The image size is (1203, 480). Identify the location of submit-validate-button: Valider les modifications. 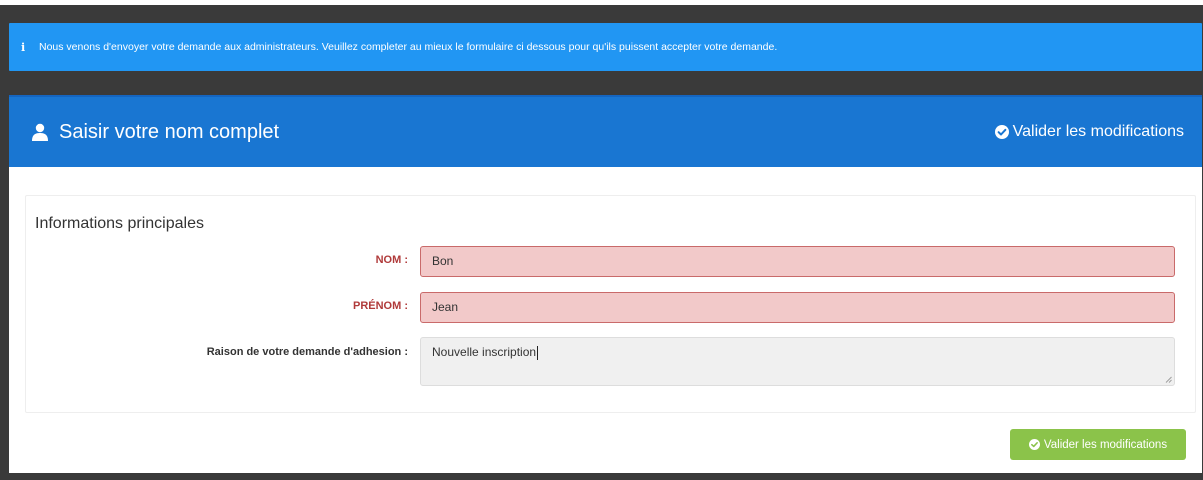
(1098, 444).